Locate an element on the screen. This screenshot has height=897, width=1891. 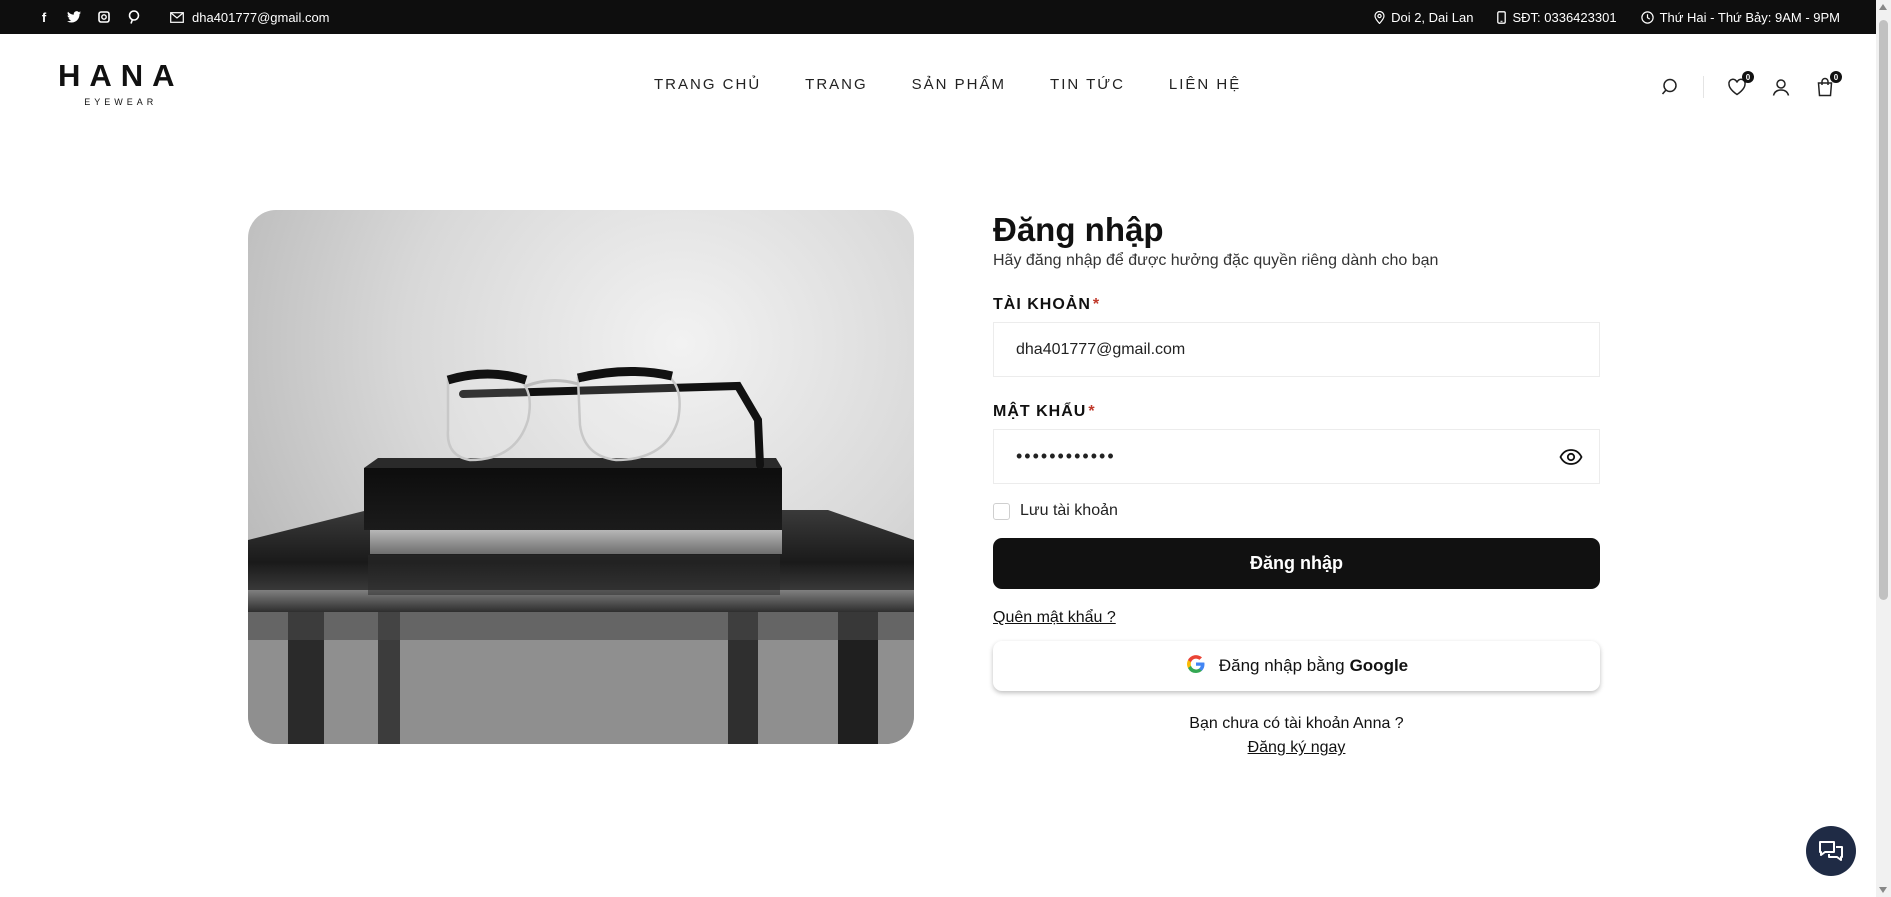
facebook-icon: f is located at coordinates (44, 17).